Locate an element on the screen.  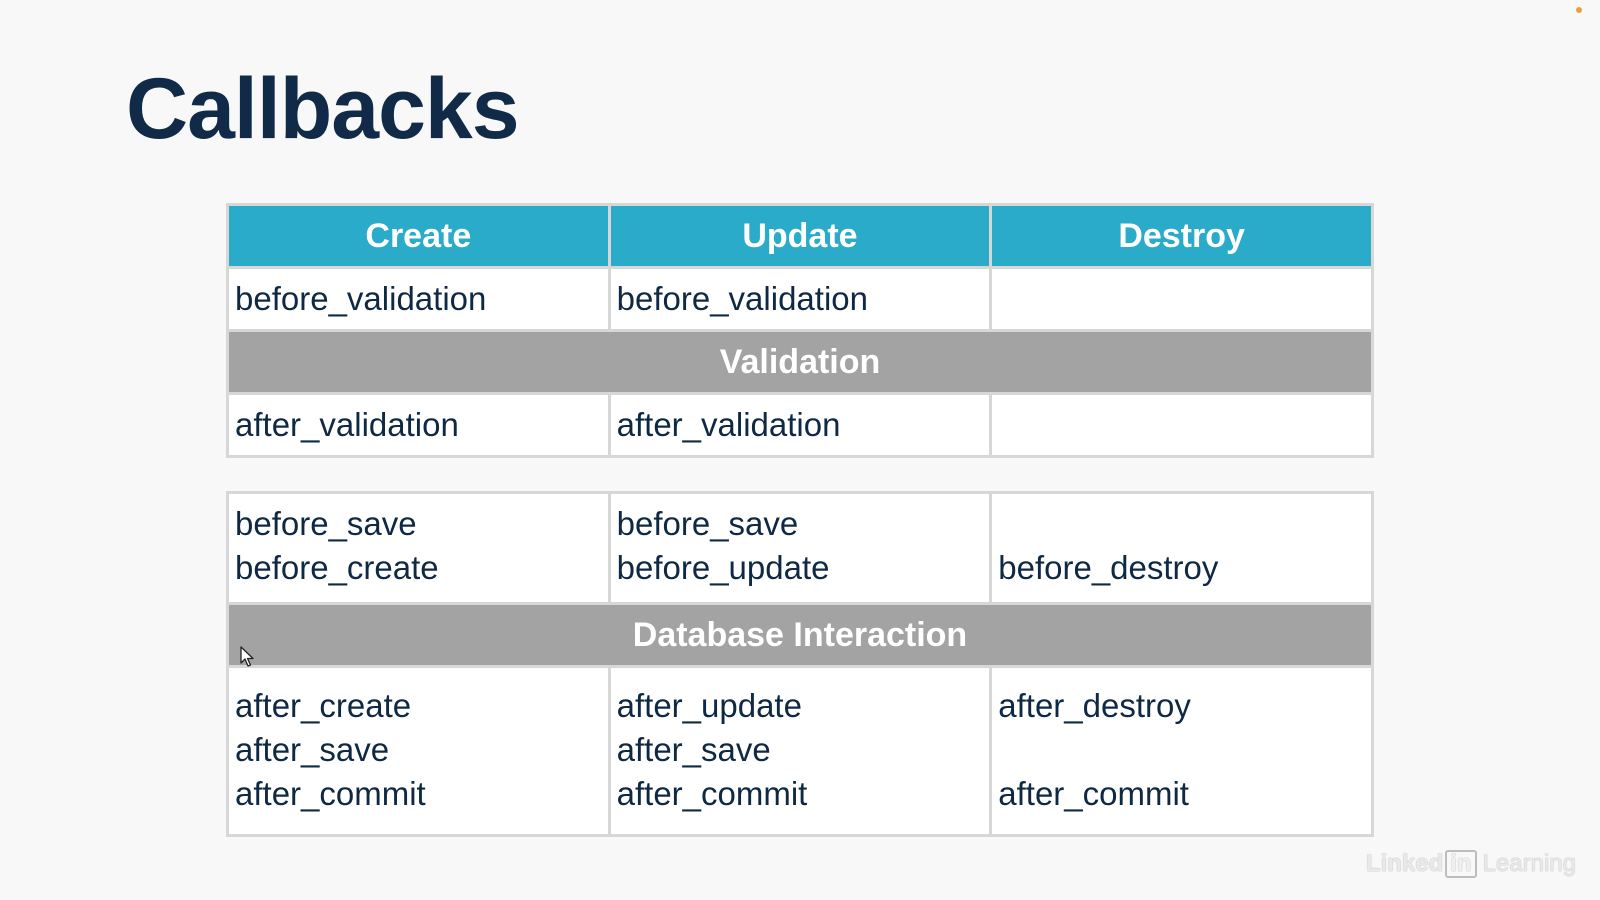
column-header-update: Update is located at coordinates (800, 236).